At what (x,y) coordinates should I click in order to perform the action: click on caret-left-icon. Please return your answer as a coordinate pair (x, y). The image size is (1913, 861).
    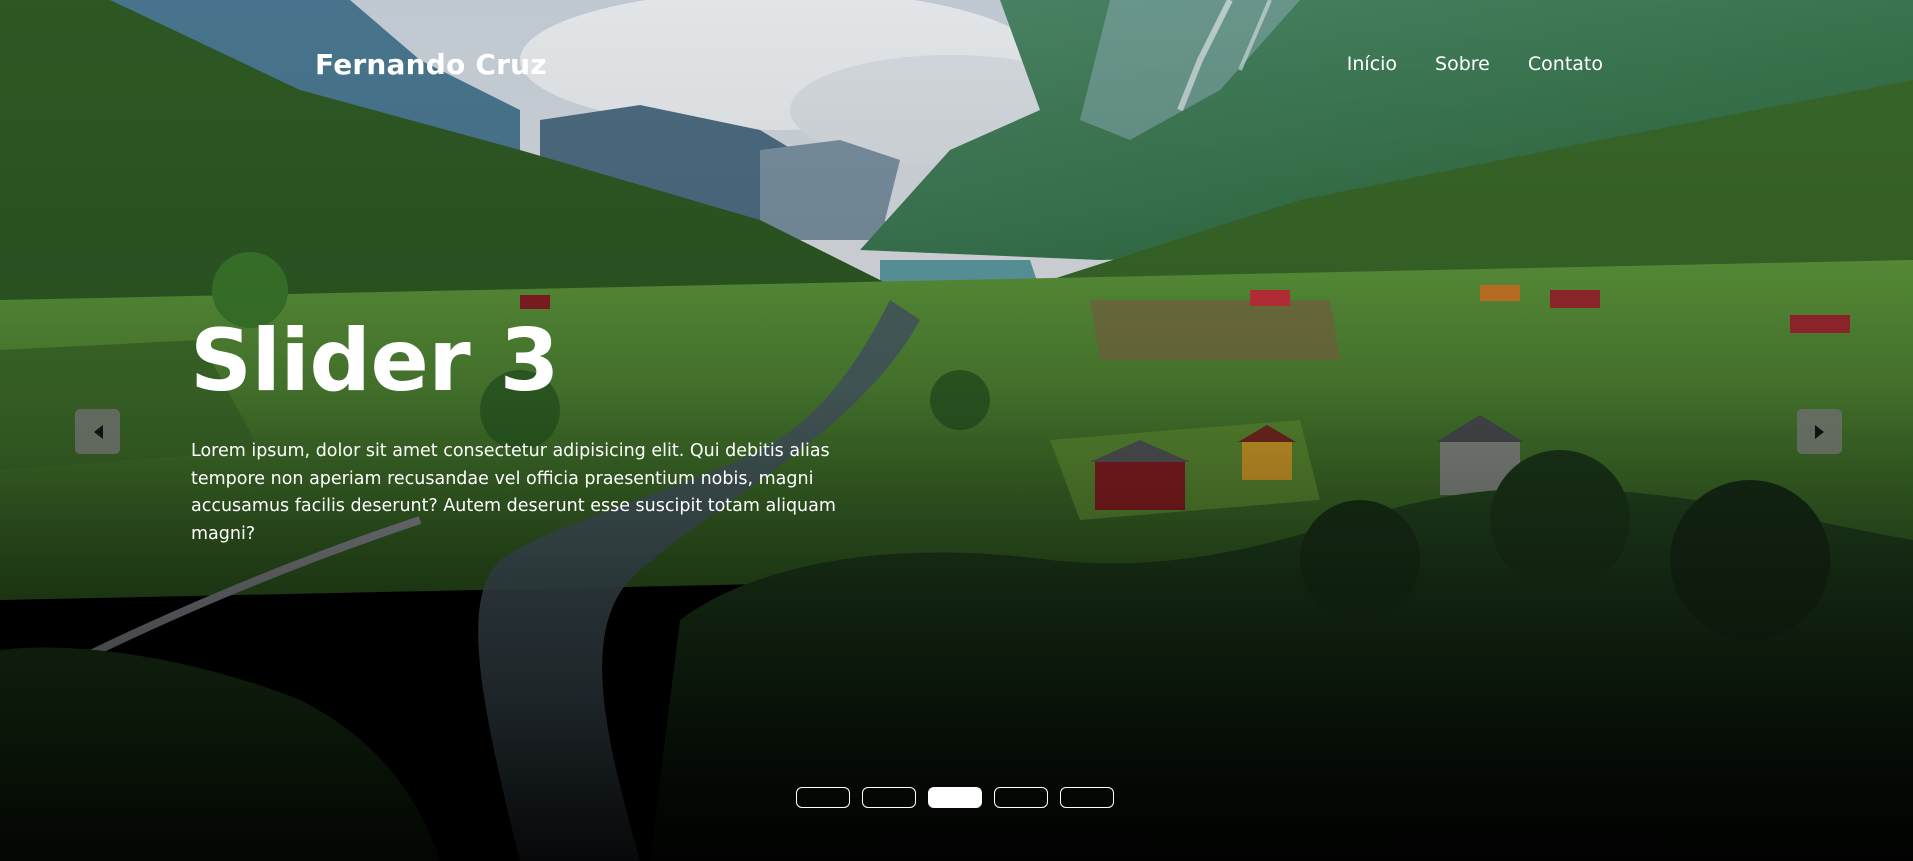
    Looking at the image, I should click on (98, 431).